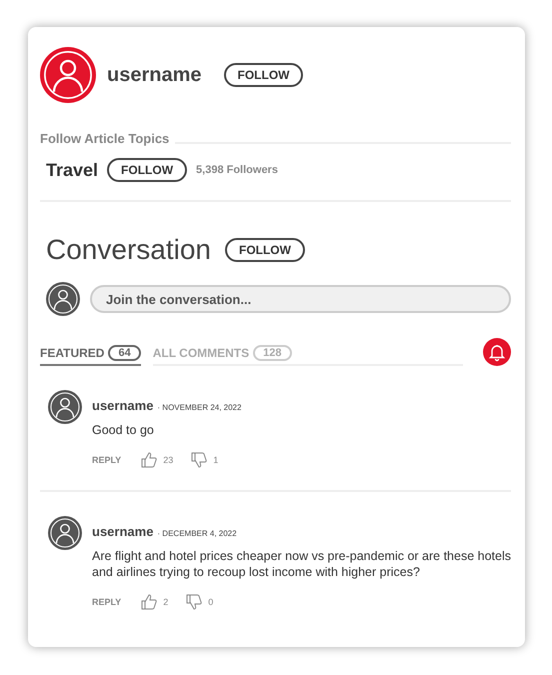  Describe the element at coordinates (168, 460) in the screenshot. I see `like-count: 23` at that location.